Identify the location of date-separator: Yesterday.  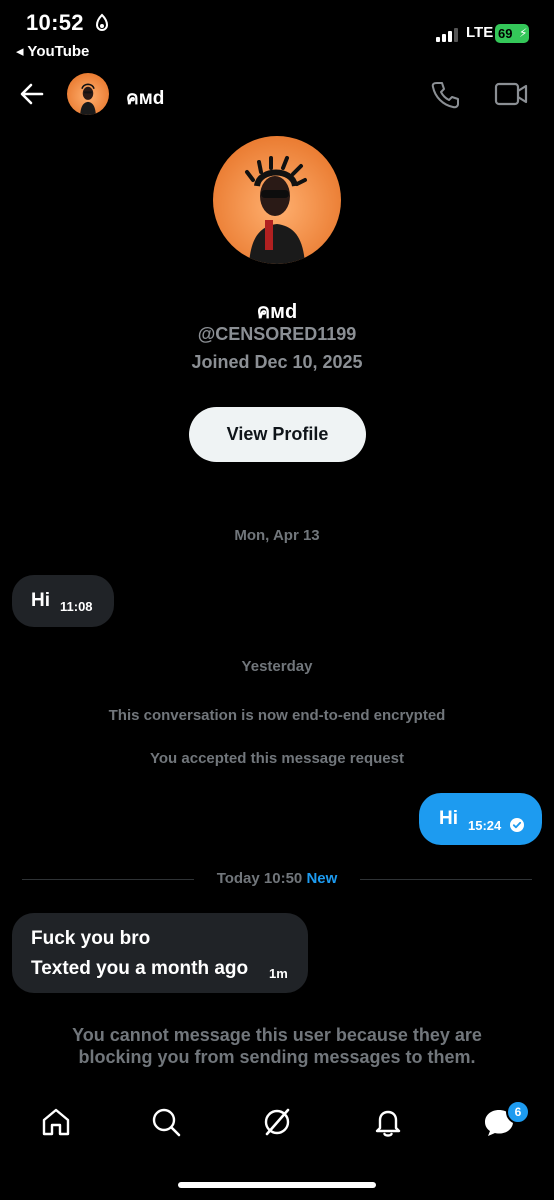
(277, 666).